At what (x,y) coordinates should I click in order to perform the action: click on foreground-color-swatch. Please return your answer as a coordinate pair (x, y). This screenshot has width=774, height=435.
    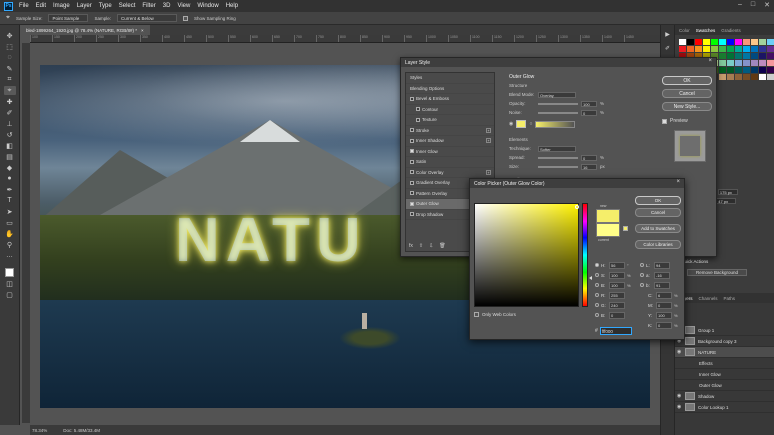
    Looking at the image, I should click on (9, 272).